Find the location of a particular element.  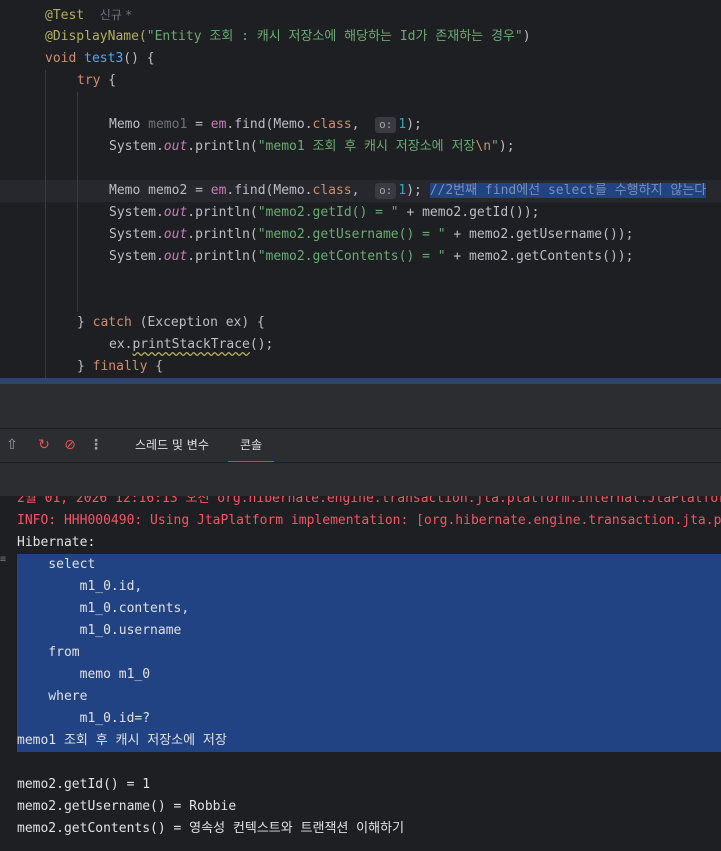

code-line-11: } catch (Exception ex) { is located at coordinates (171, 322).